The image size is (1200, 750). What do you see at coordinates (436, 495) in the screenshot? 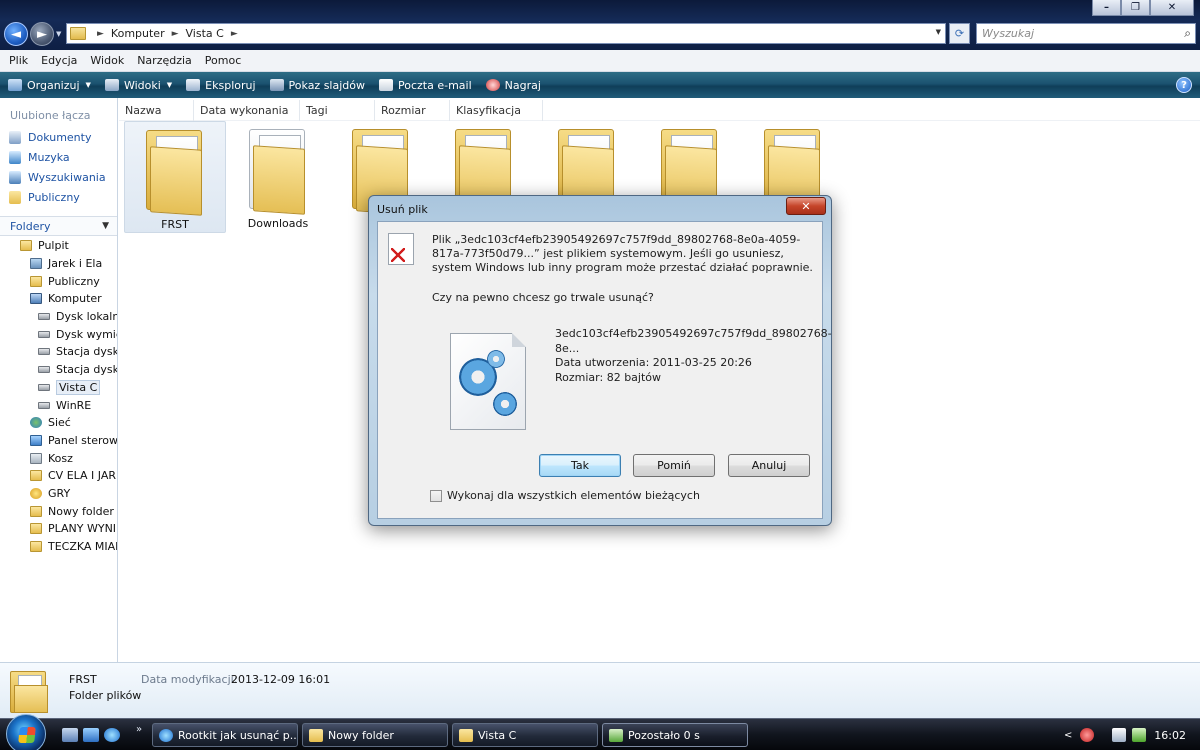
I see `checkbox-box` at bounding box center [436, 495].